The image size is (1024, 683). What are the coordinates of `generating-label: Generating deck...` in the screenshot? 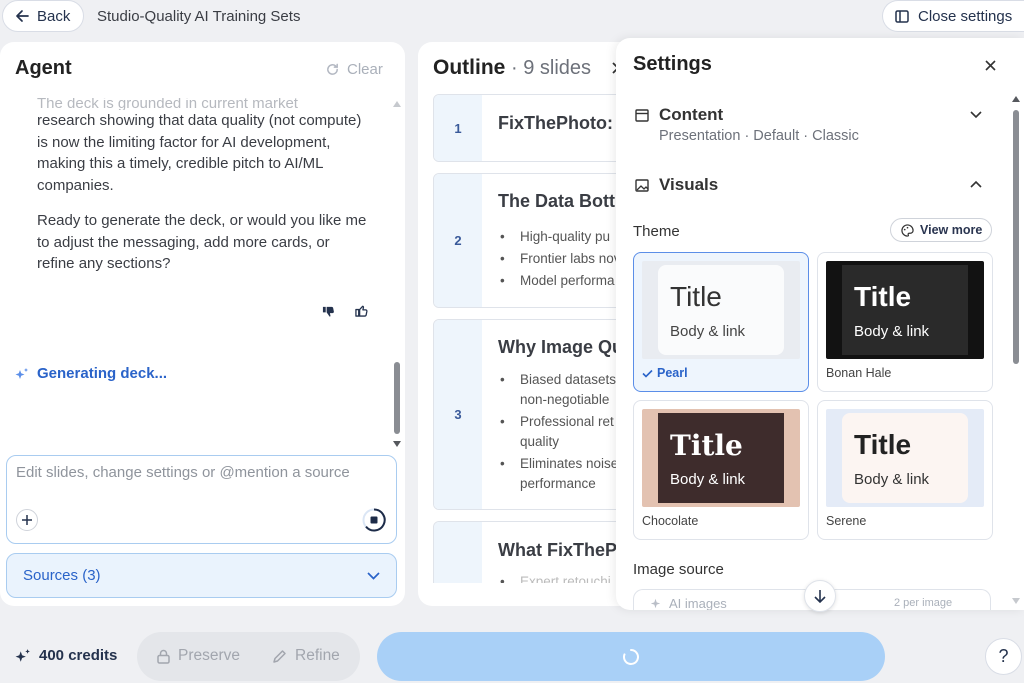 It's located at (102, 373).